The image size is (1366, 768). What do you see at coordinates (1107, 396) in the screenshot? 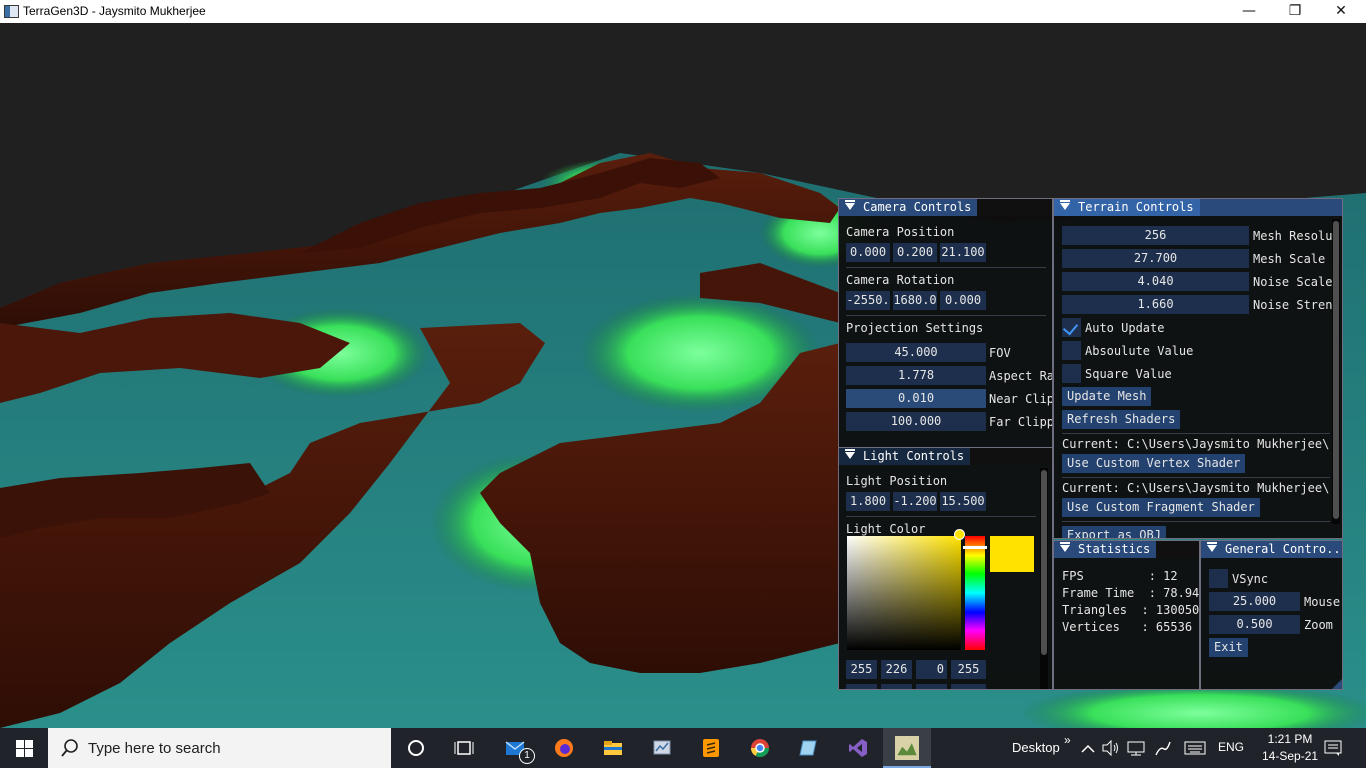
I see `update-mesh-button: Update Mesh` at bounding box center [1107, 396].